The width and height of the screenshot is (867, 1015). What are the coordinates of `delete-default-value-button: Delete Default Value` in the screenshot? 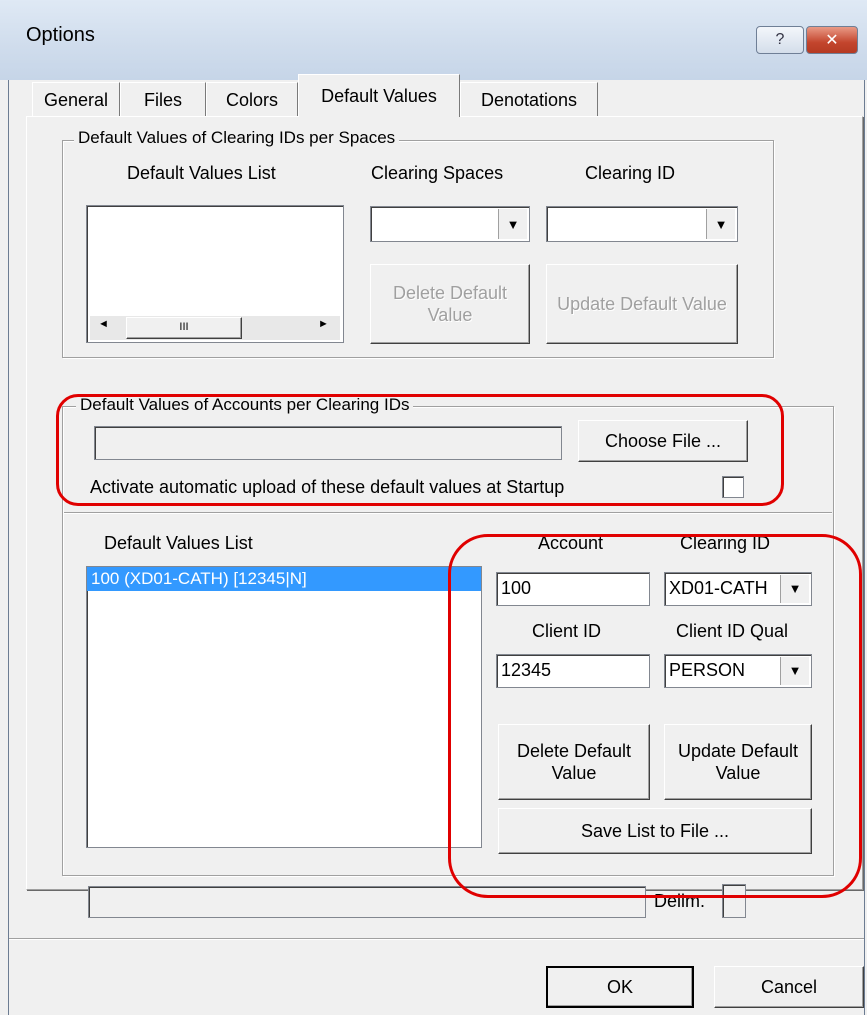 It's located at (450, 304).